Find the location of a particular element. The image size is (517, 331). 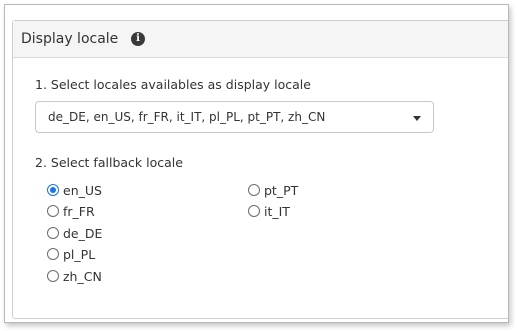

radio-option-pl-pl: pl_PL is located at coordinates (71, 254).